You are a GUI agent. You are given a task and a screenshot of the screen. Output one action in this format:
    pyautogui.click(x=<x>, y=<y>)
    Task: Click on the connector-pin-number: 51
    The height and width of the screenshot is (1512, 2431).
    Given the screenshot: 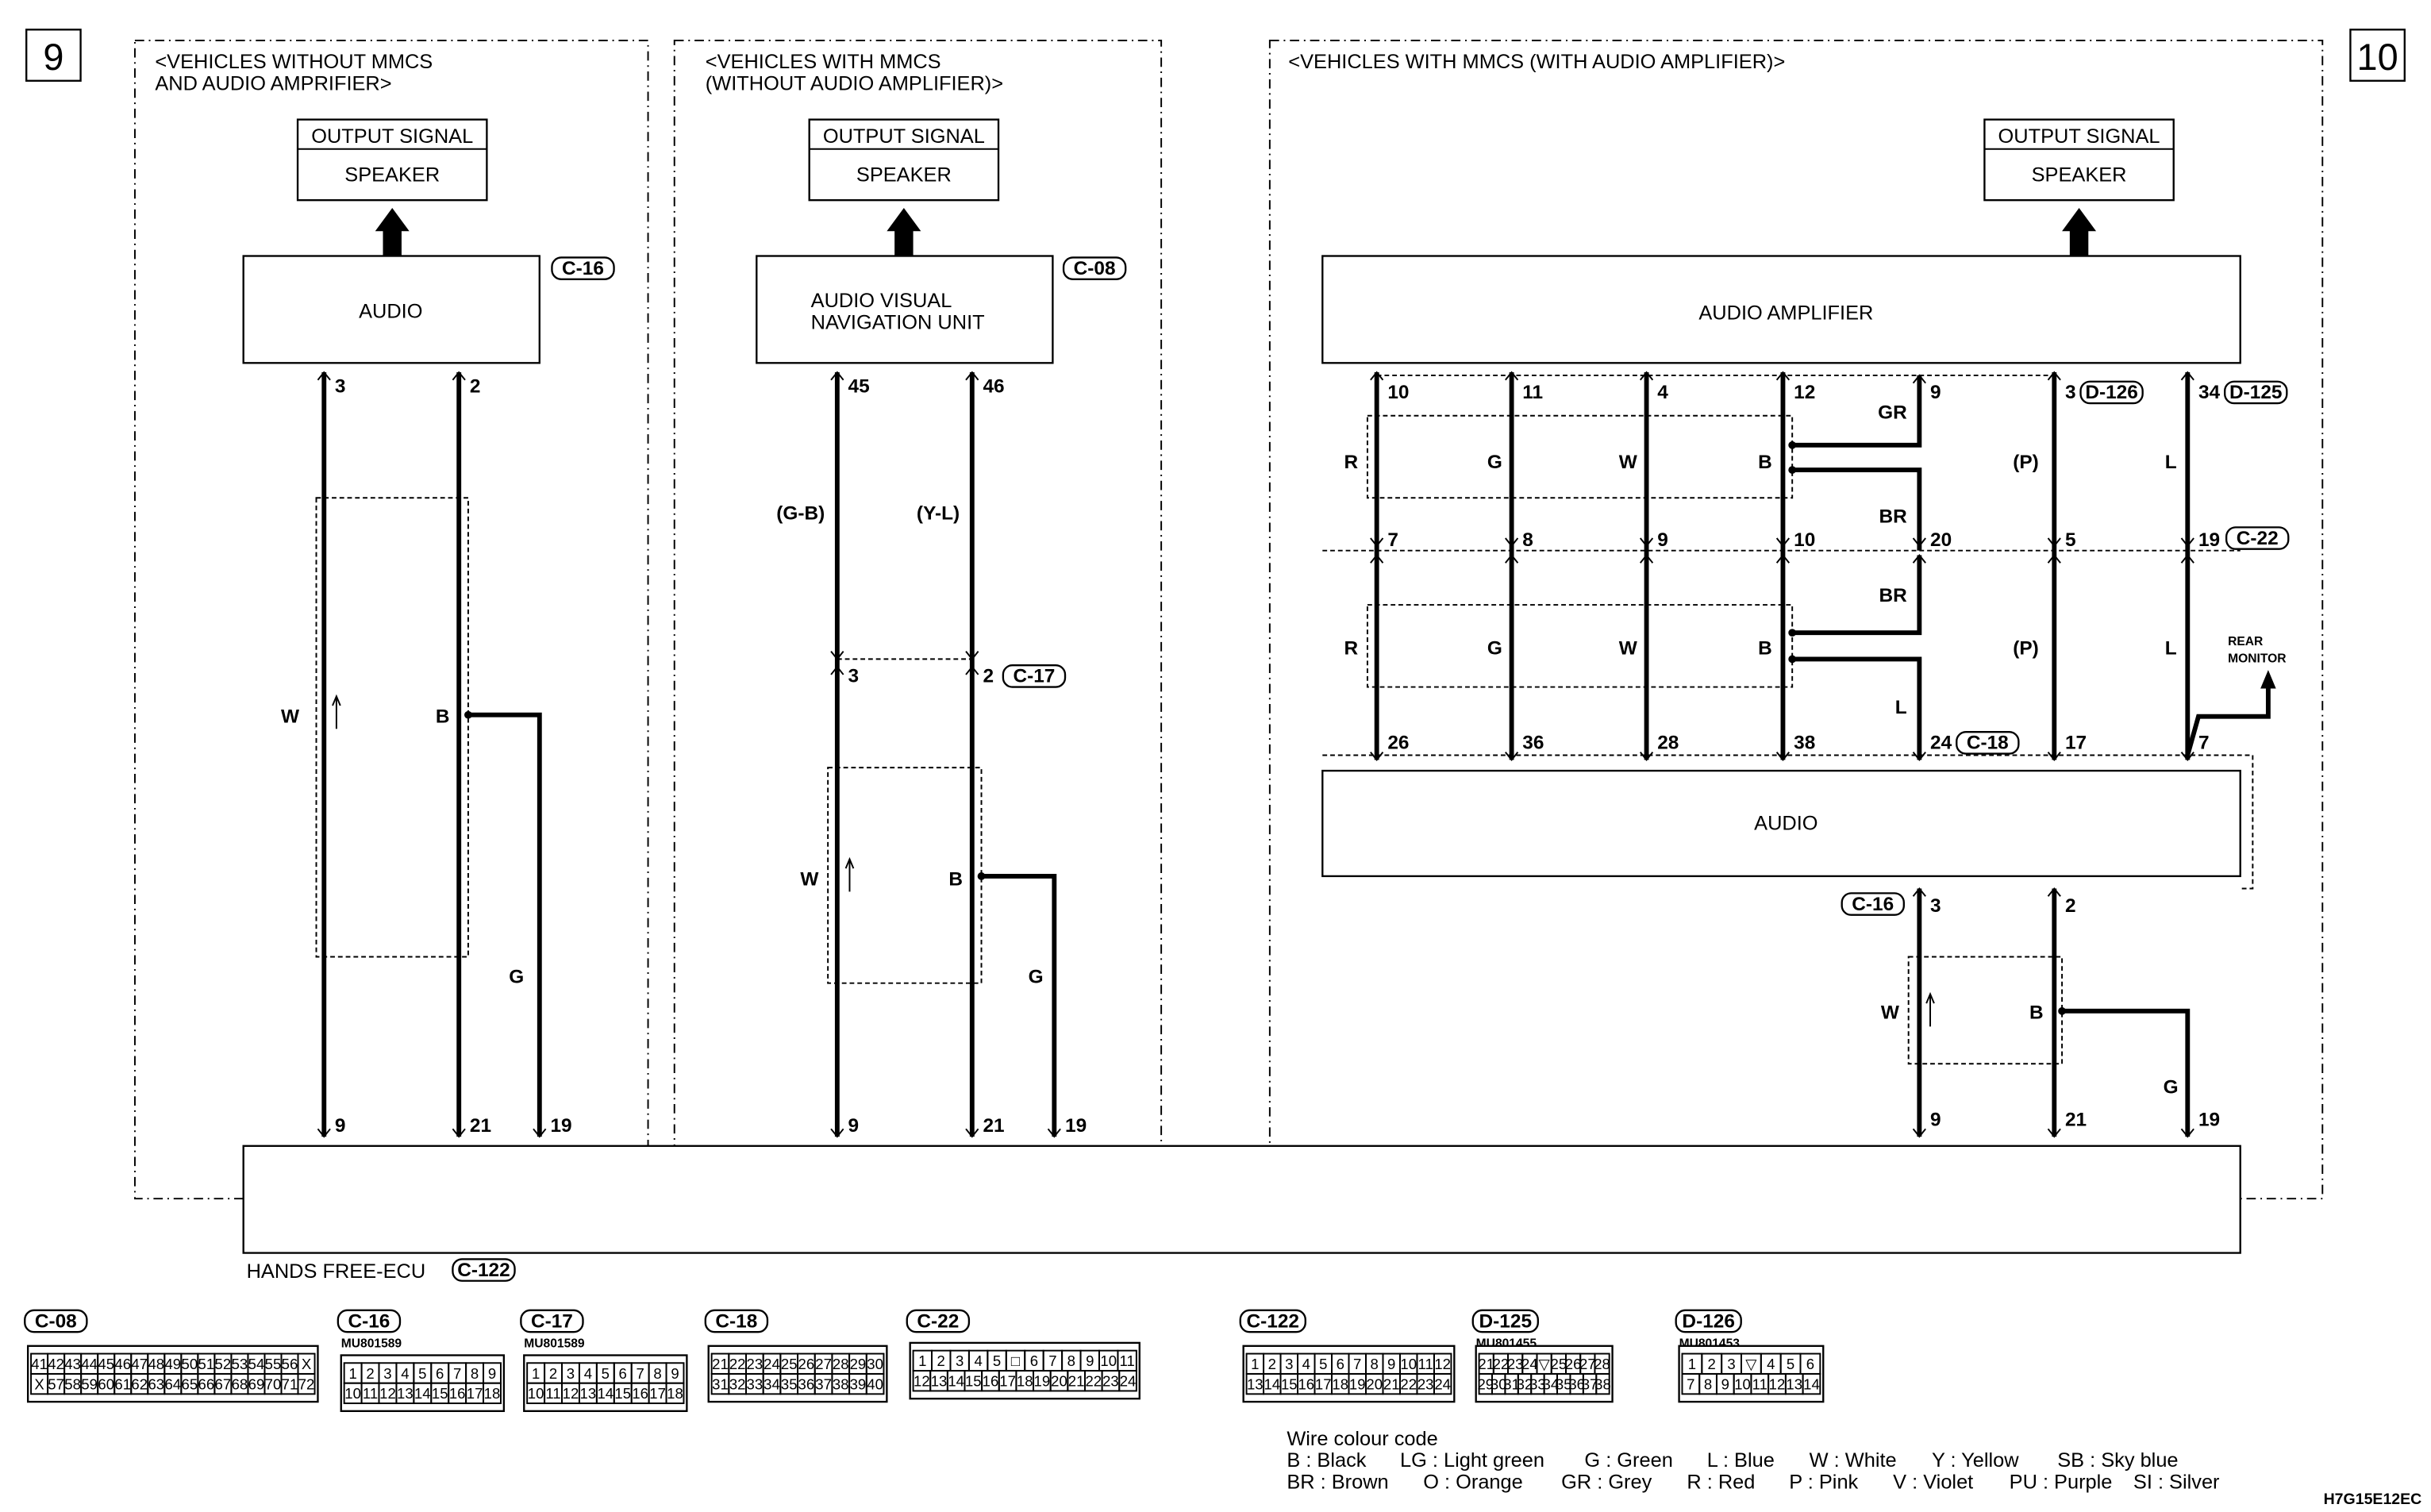 What is the action you would take?
    pyautogui.click(x=207, y=1364)
    